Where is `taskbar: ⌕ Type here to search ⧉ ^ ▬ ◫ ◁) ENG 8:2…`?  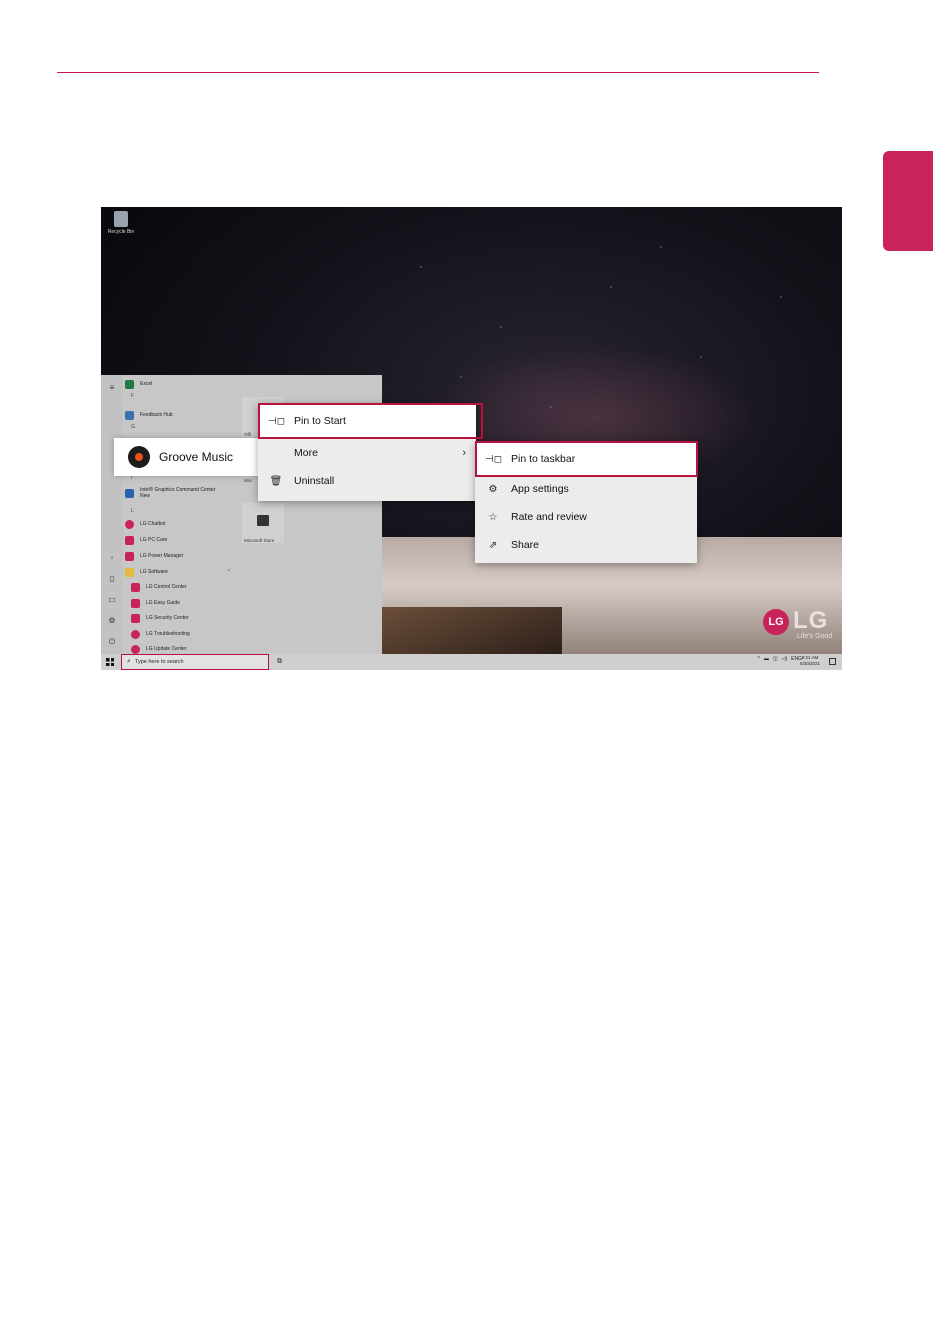
taskbar: ⌕ Type here to search ⧉ ^ ▬ ◫ ◁) ENG 8:2… is located at coordinates (471, 662).